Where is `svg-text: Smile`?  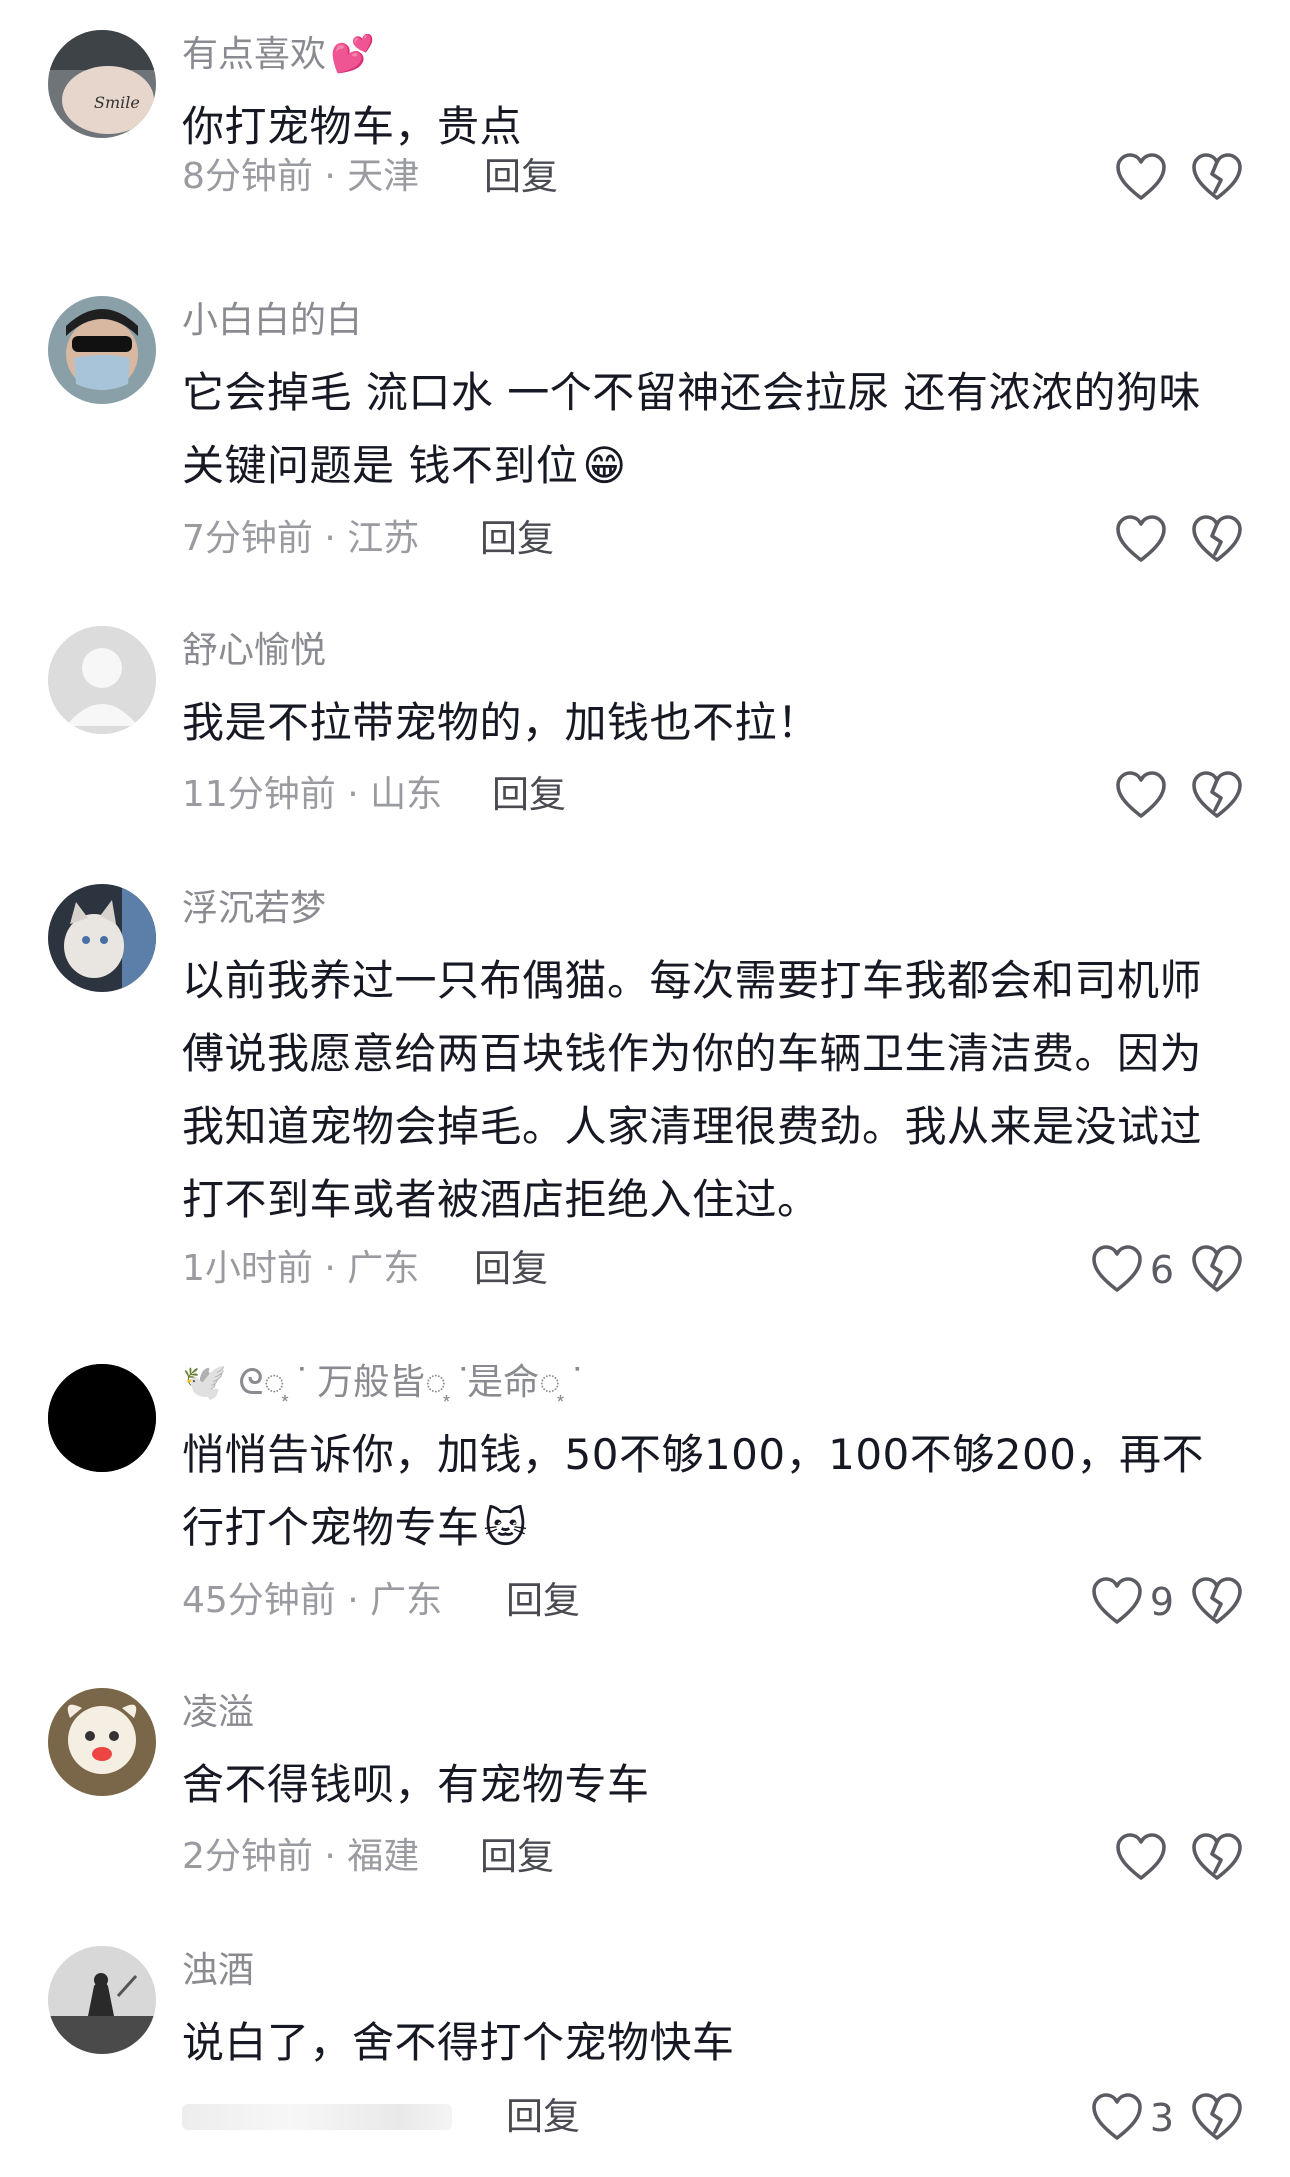
svg-text: Smile is located at coordinates (117, 102).